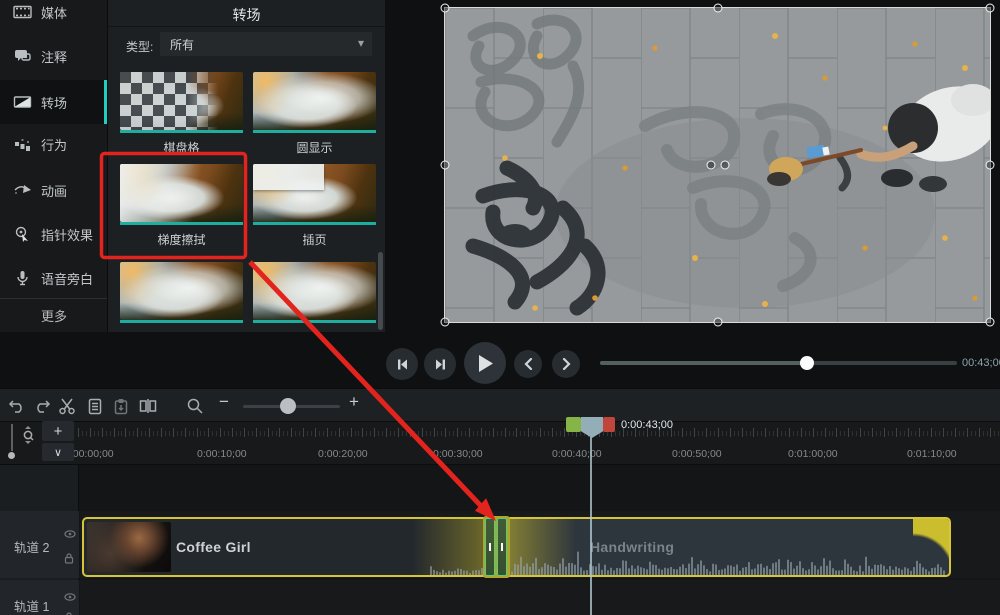 This screenshot has width=1000, height=615. What do you see at coordinates (402, 364) in the screenshot?
I see `previous-frame-button` at bounding box center [402, 364].